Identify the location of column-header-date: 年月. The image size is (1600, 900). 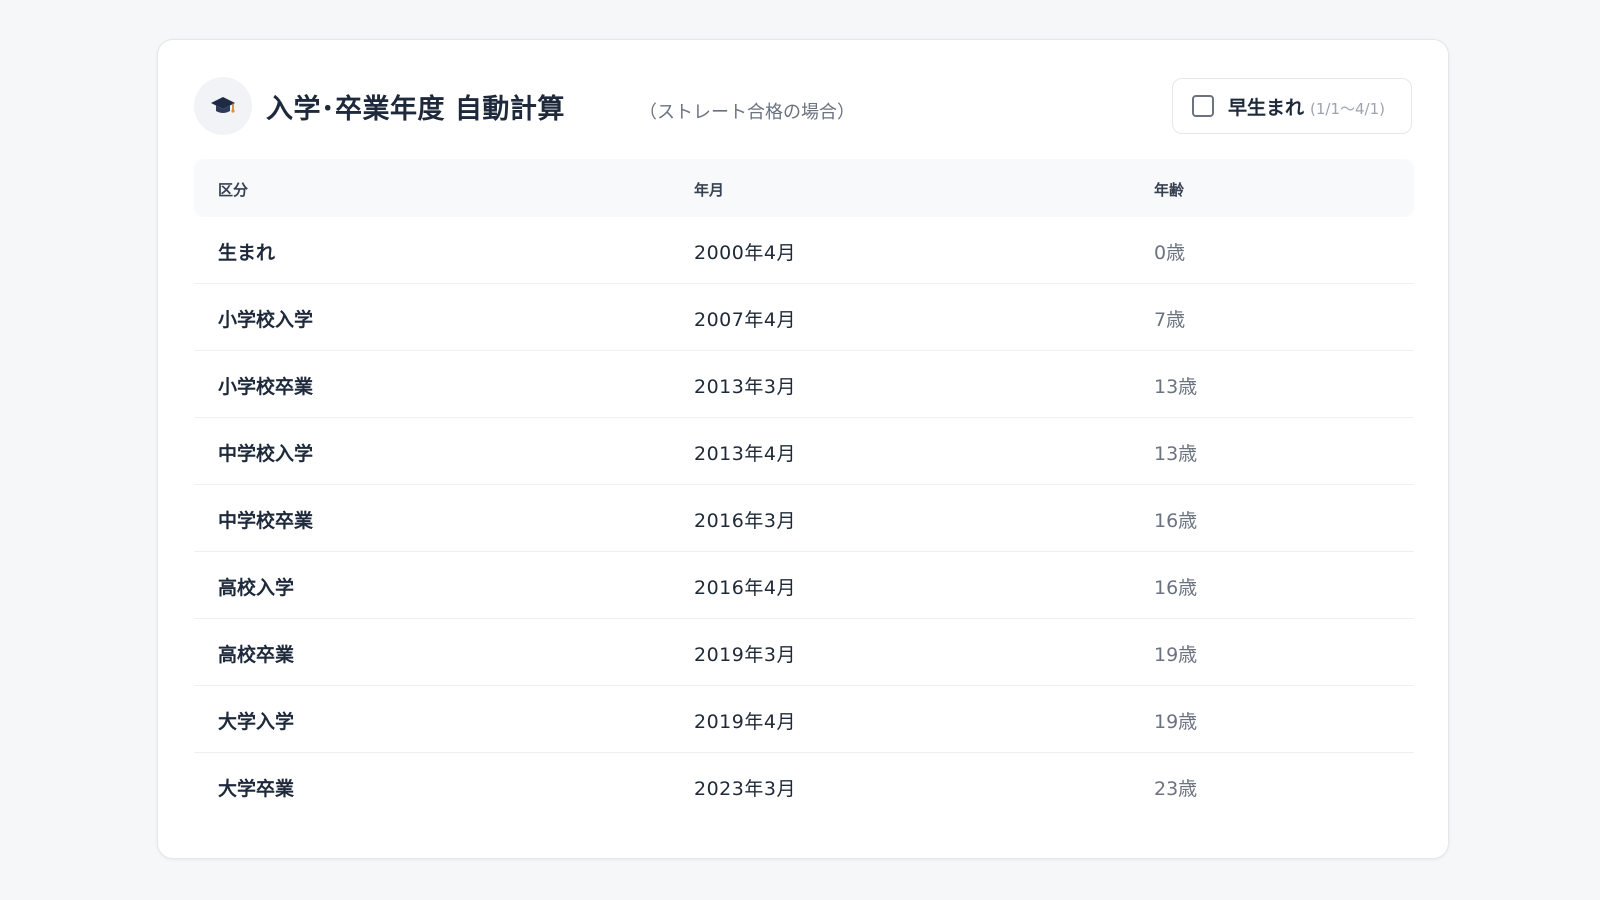
(709, 190).